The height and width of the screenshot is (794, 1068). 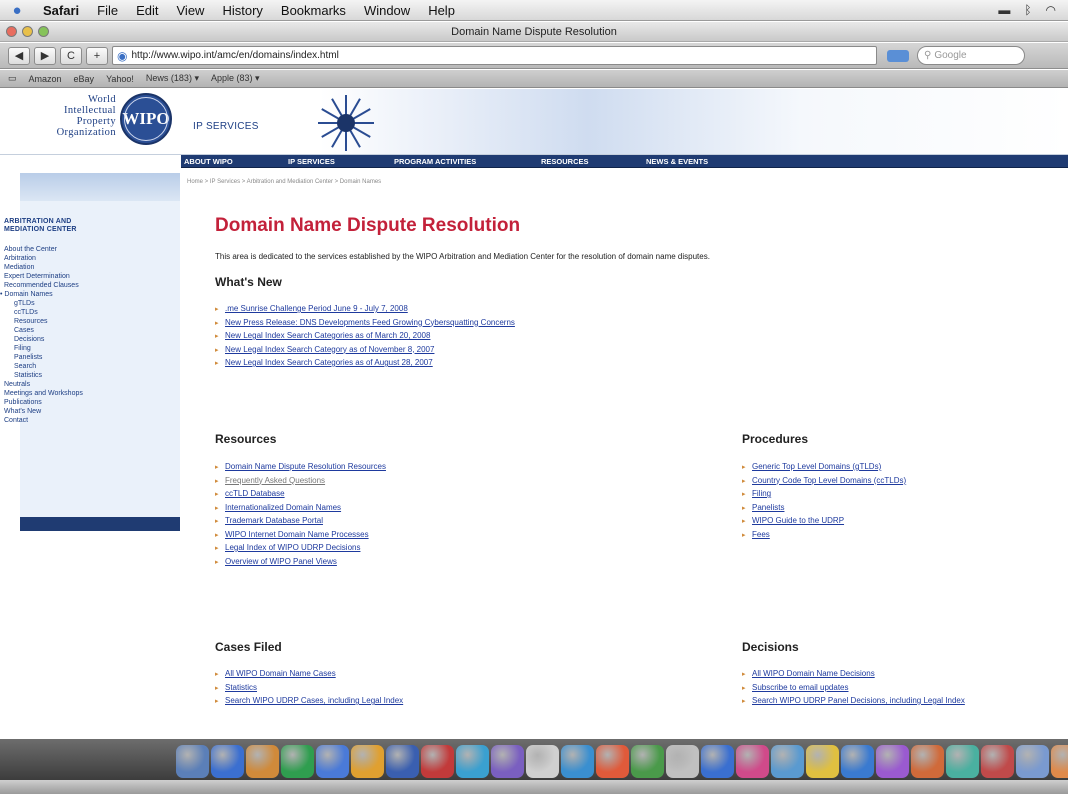 I want to click on menu-window: Window, so click(x=387, y=10).